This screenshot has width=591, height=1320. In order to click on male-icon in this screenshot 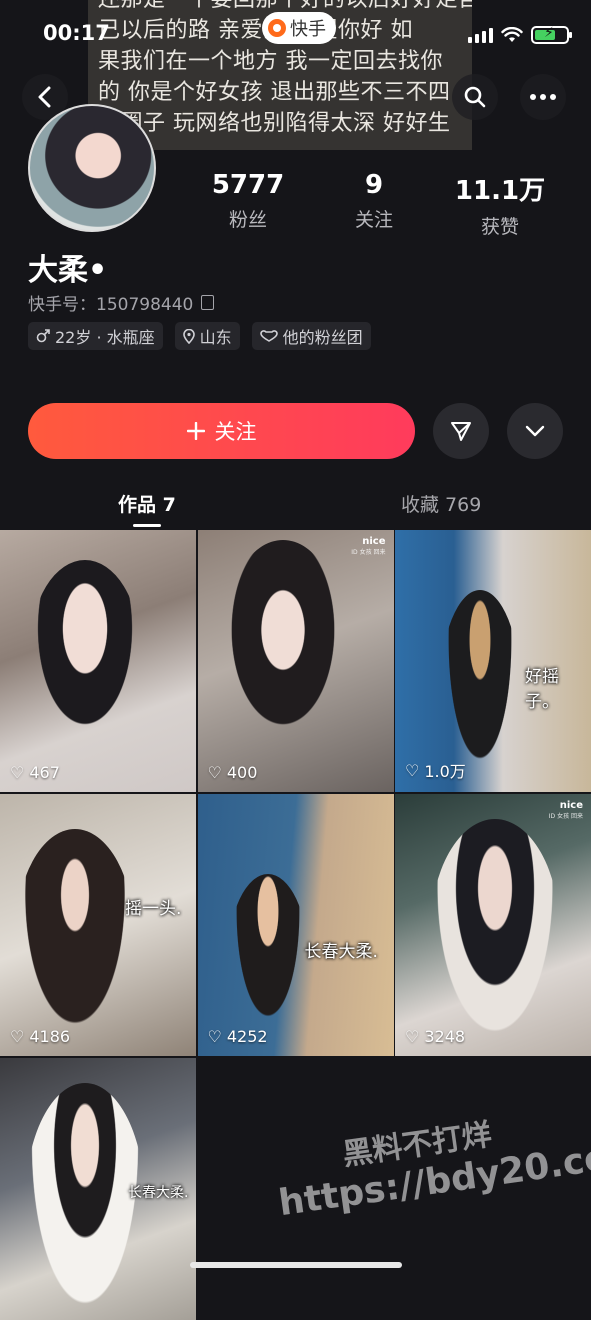, I will do `click(43, 336)`.